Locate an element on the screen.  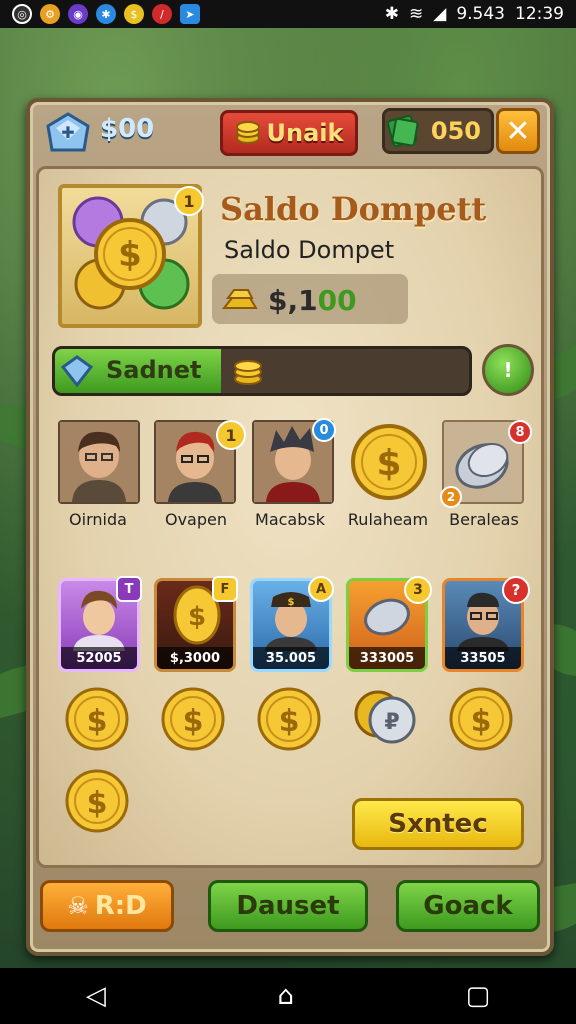
portrait-badge-3: 0 is located at coordinates (324, 430).